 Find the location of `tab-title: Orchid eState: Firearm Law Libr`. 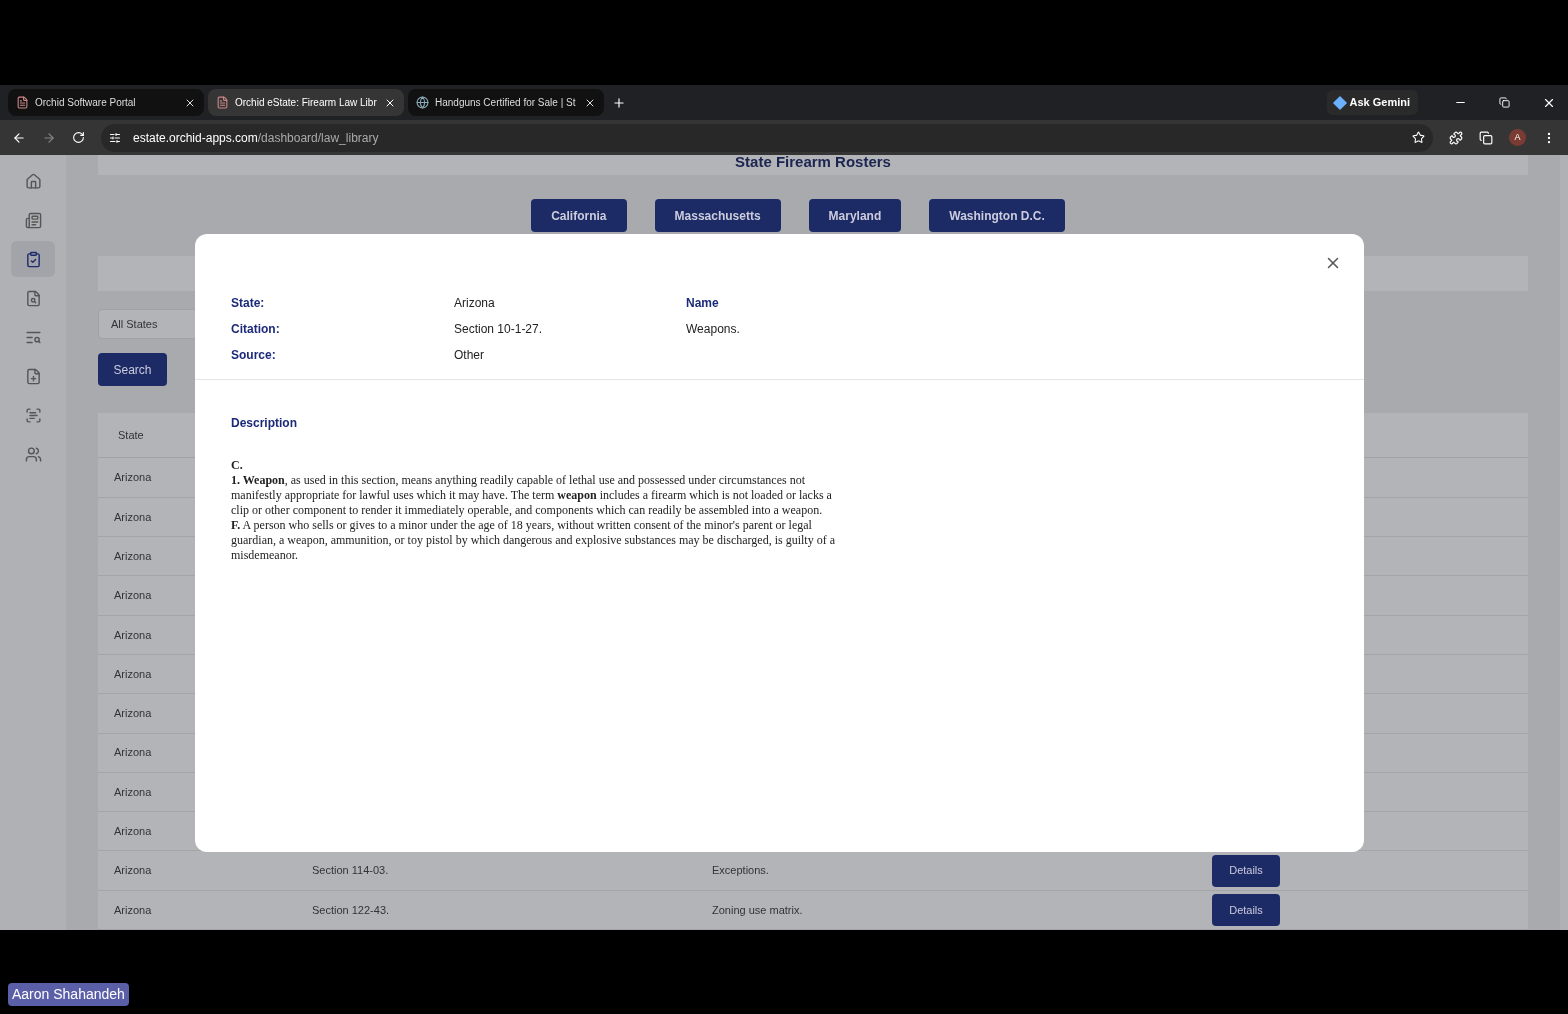

tab-title: Orchid eState: Firearm Law Libr is located at coordinates (306, 103).